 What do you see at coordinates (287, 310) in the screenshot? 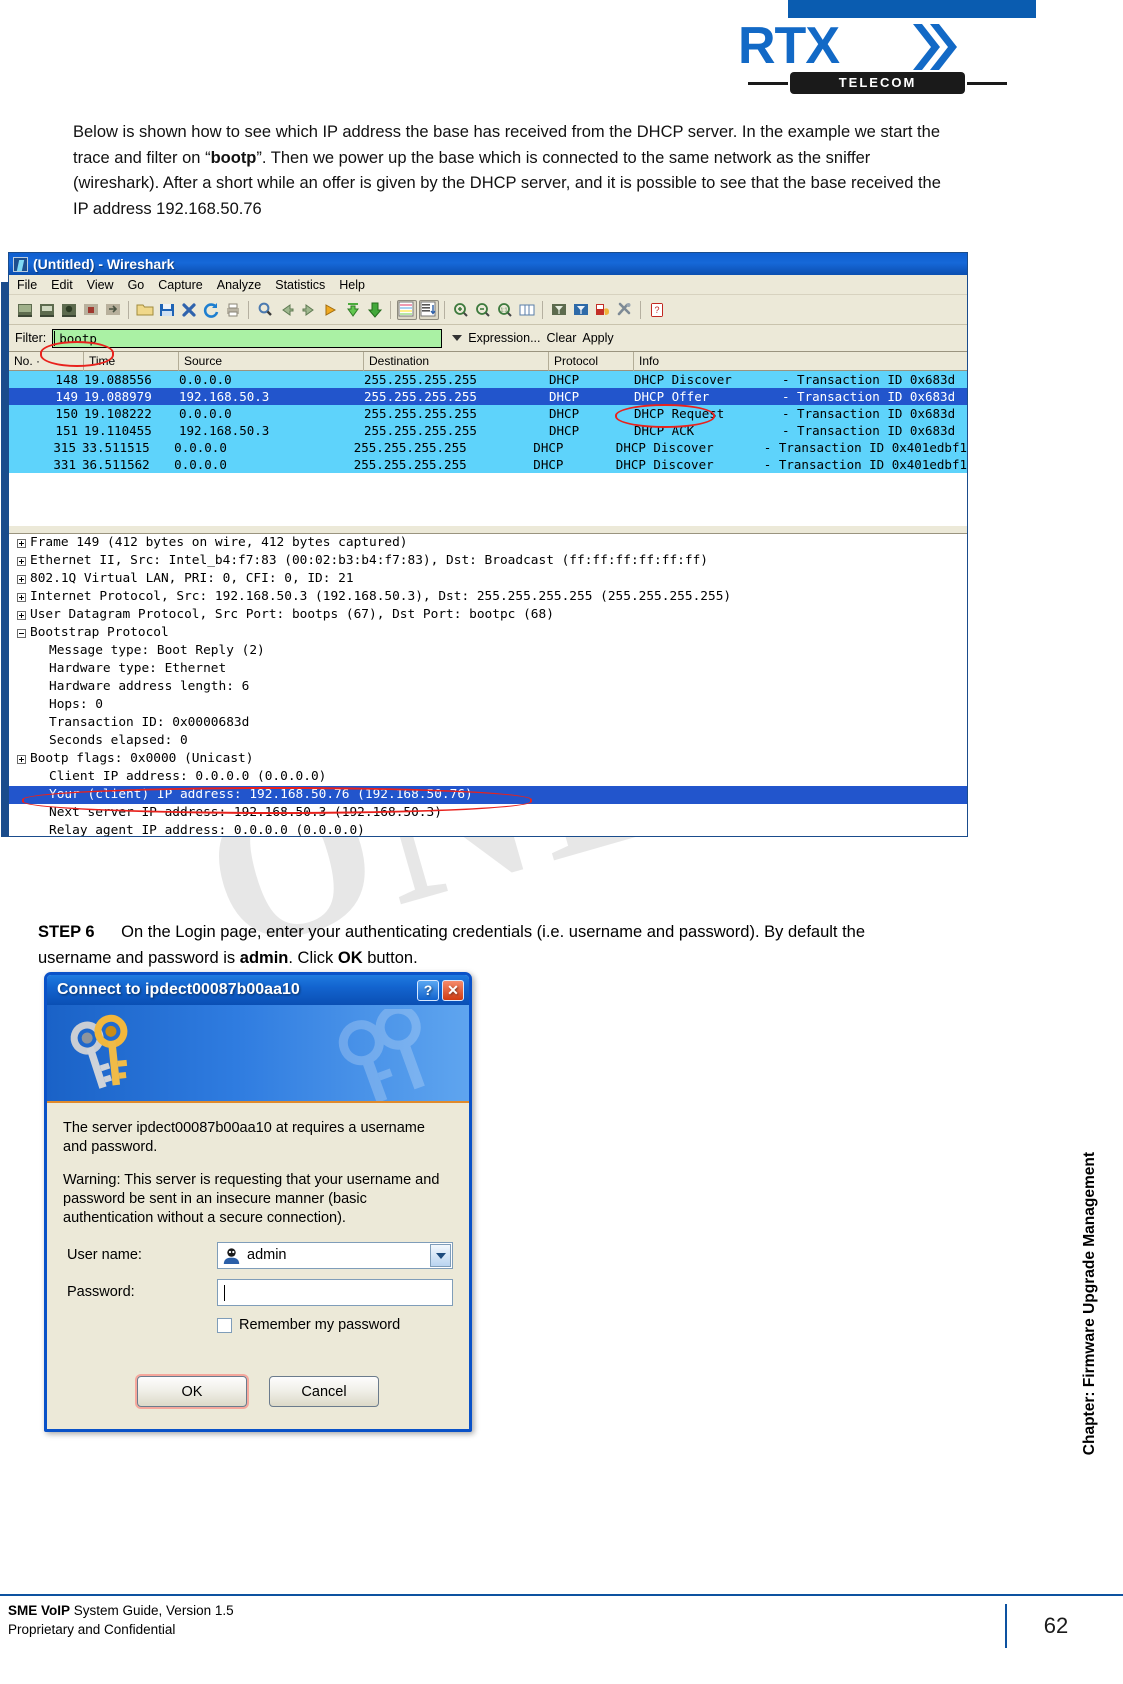
I see `go-back-icon` at bounding box center [287, 310].